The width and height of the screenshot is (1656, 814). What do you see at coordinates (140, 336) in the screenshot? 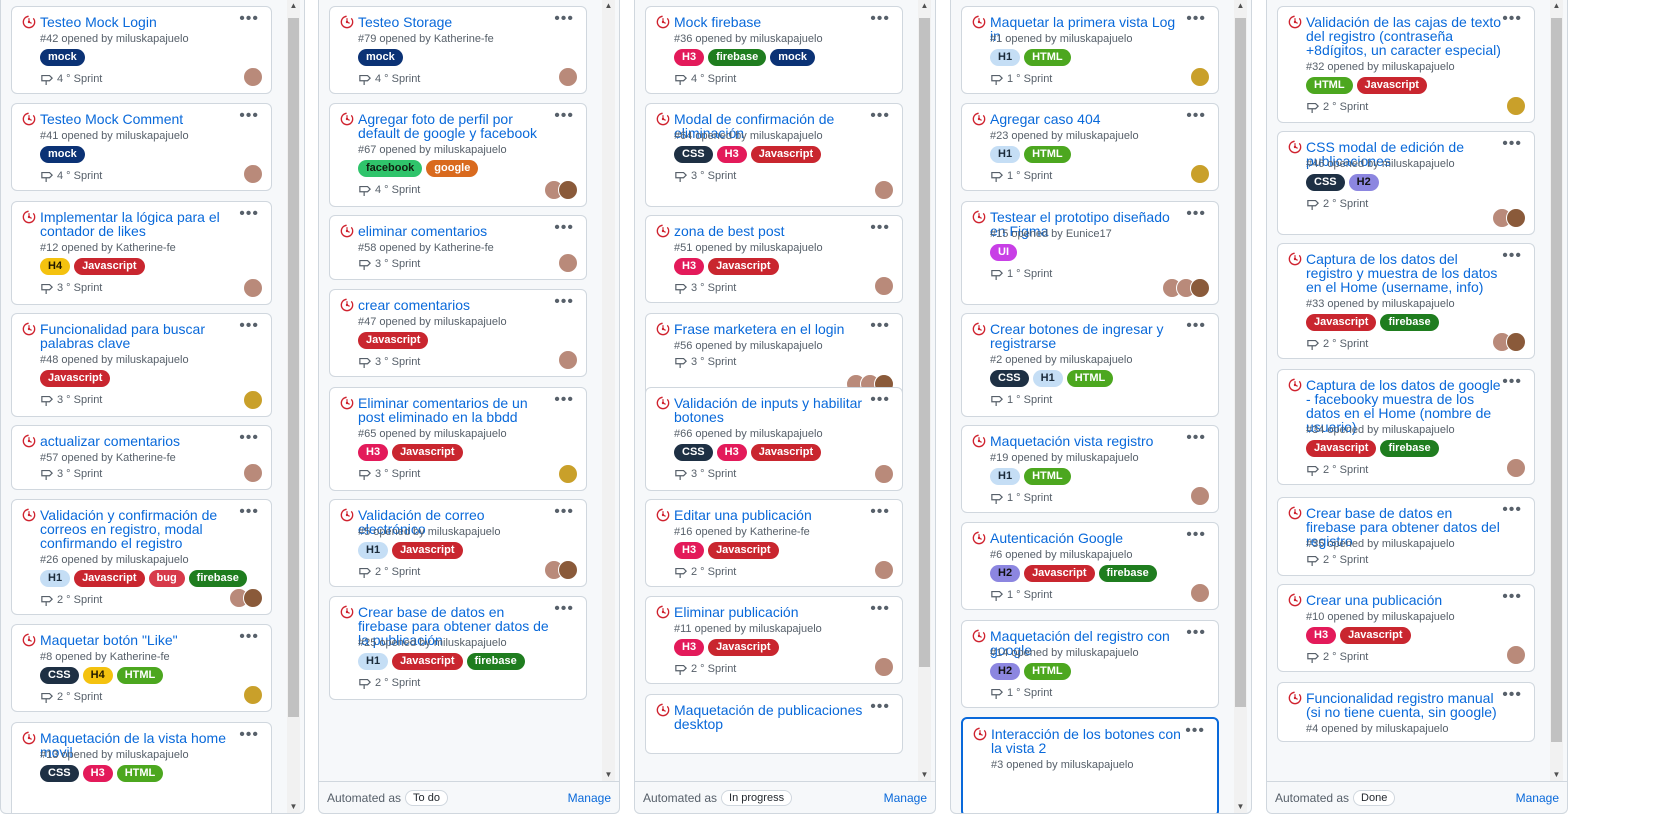
I see `issue-title: Funcionalidad para buscar palabras clave` at bounding box center [140, 336].